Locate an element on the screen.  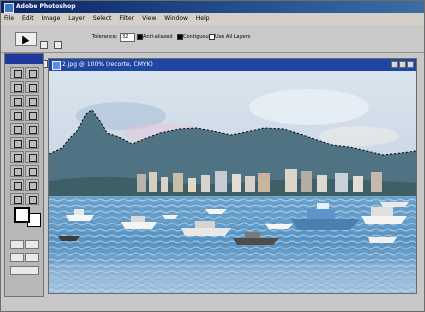
document-window-controls is located at coordinates (402, 64).